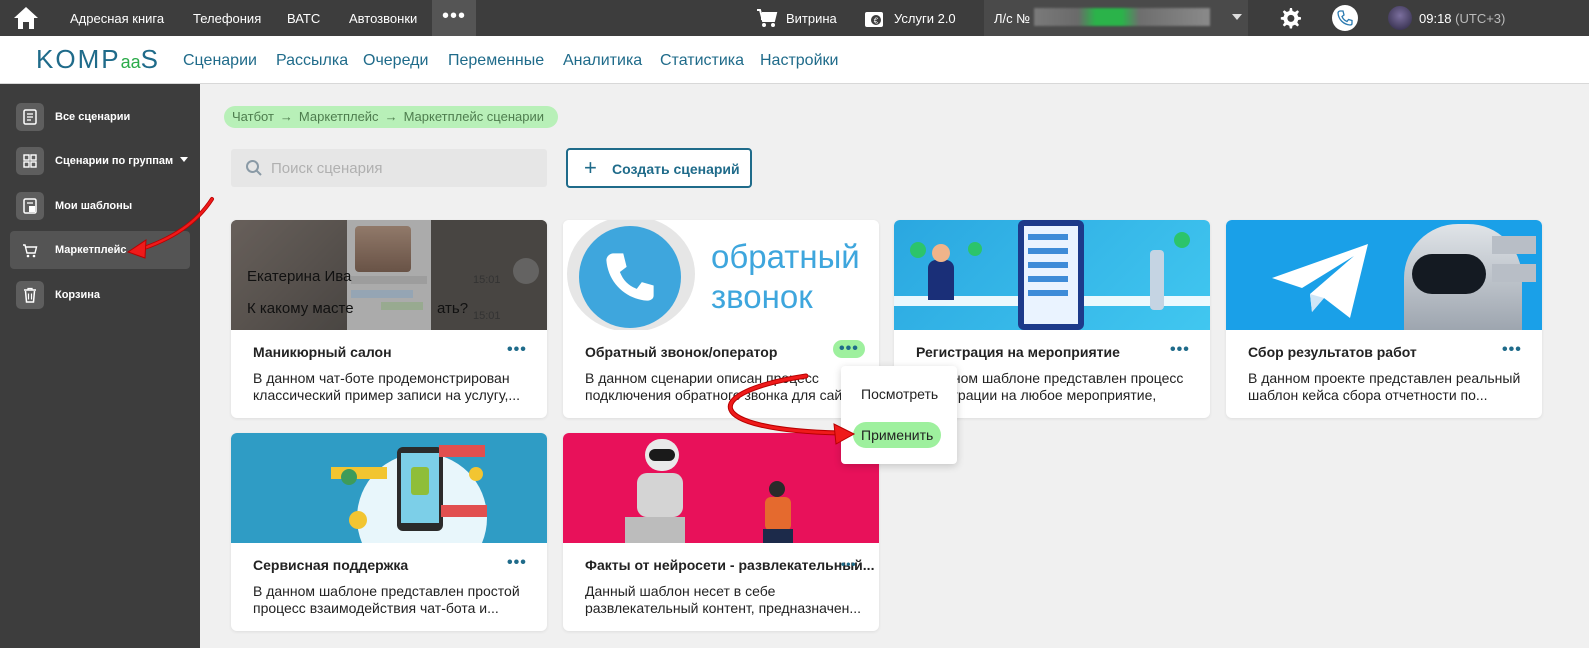 The height and width of the screenshot is (648, 1589). What do you see at coordinates (30, 206) in the screenshot?
I see `template-icon` at bounding box center [30, 206].